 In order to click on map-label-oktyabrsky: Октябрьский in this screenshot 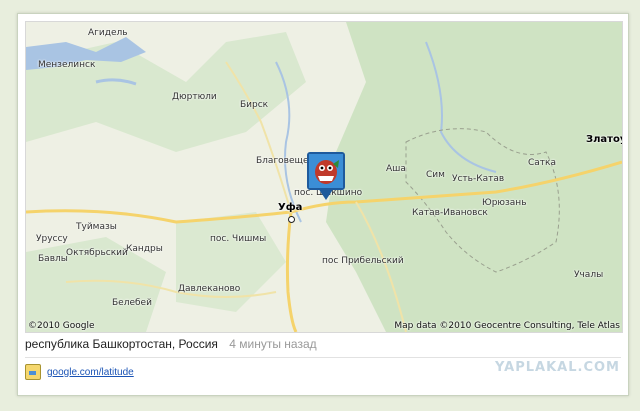, I will do `click(97, 253)`.